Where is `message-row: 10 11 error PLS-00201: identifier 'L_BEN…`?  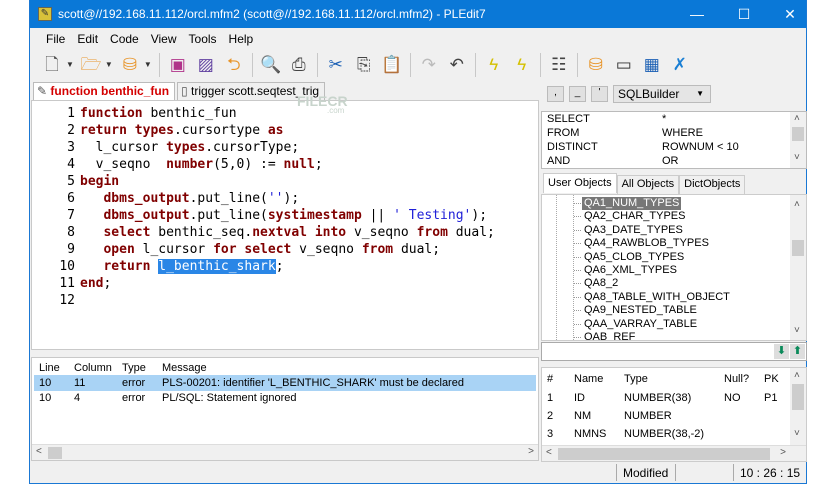 message-row: 10 11 error PLS-00201: identifier 'L_BEN… is located at coordinates (285, 383).